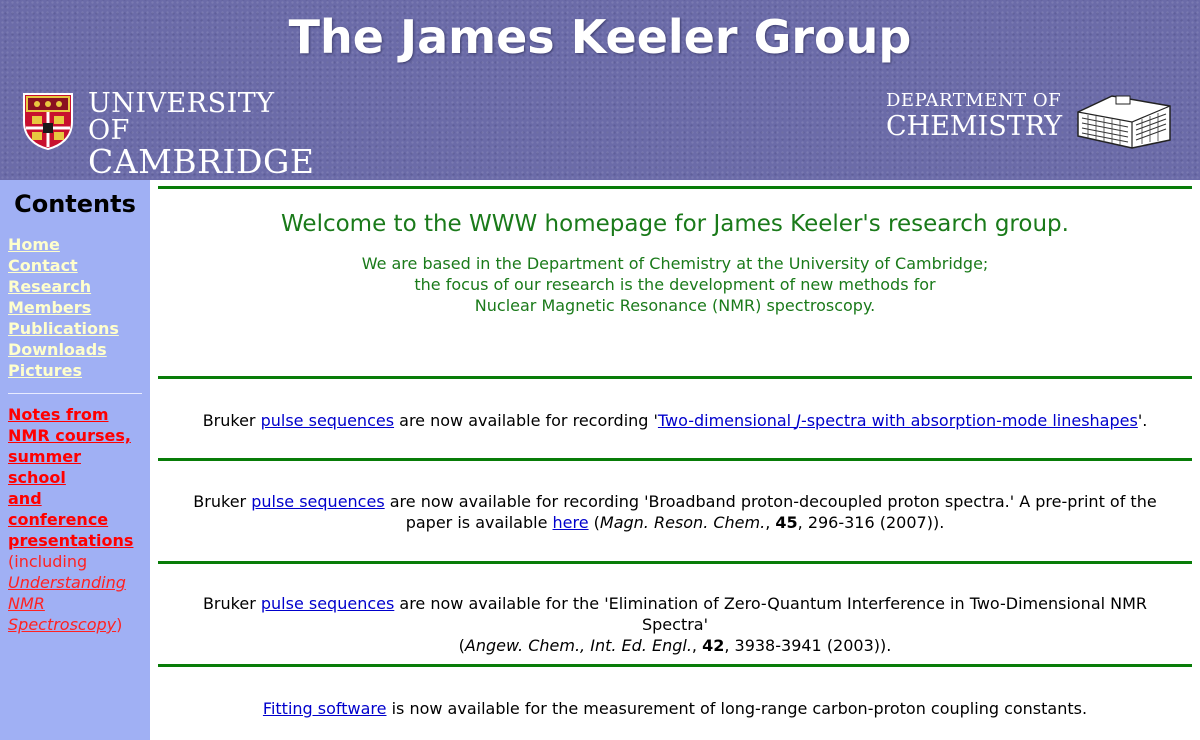 Image resolution: width=1200 pixels, height=740 pixels. I want to click on site-title: The James Keeler Group, so click(600, 37).